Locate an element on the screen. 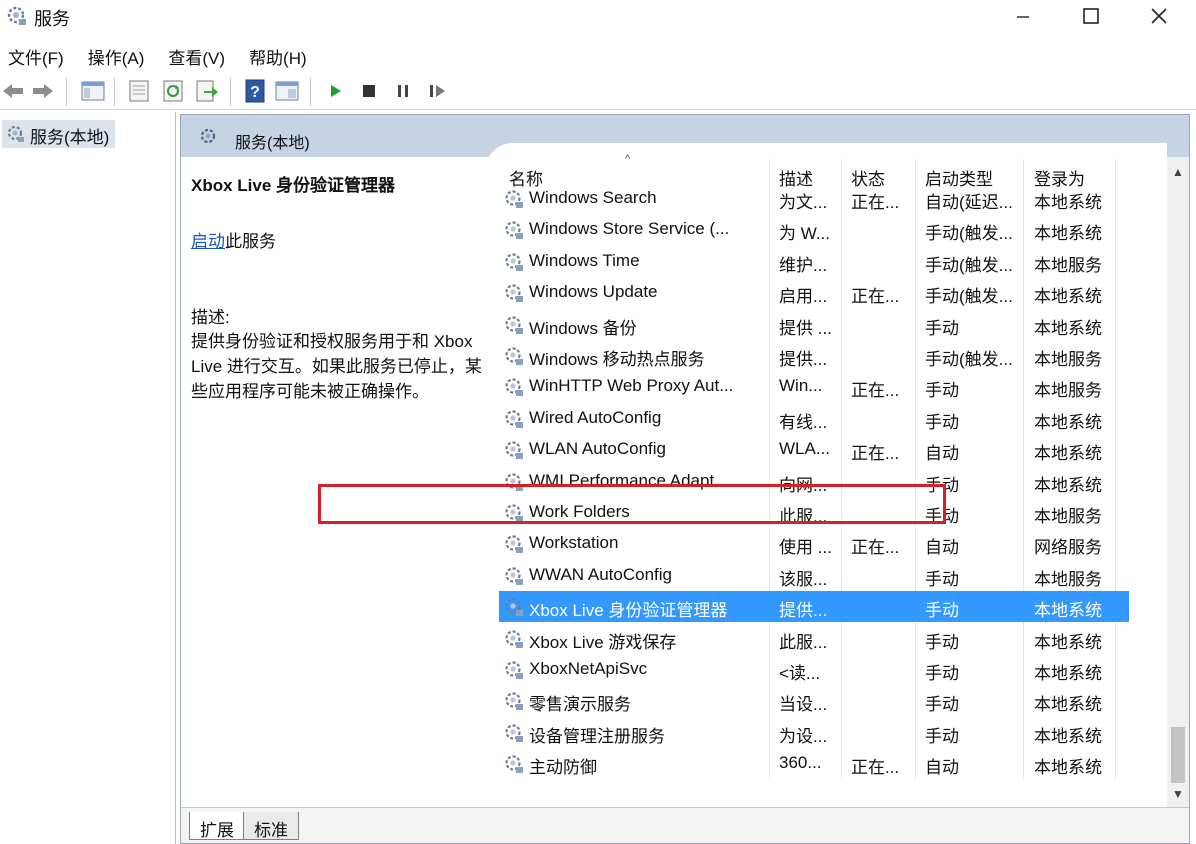 The height and width of the screenshot is (844, 1196). refresh-button is located at coordinates (173, 91).